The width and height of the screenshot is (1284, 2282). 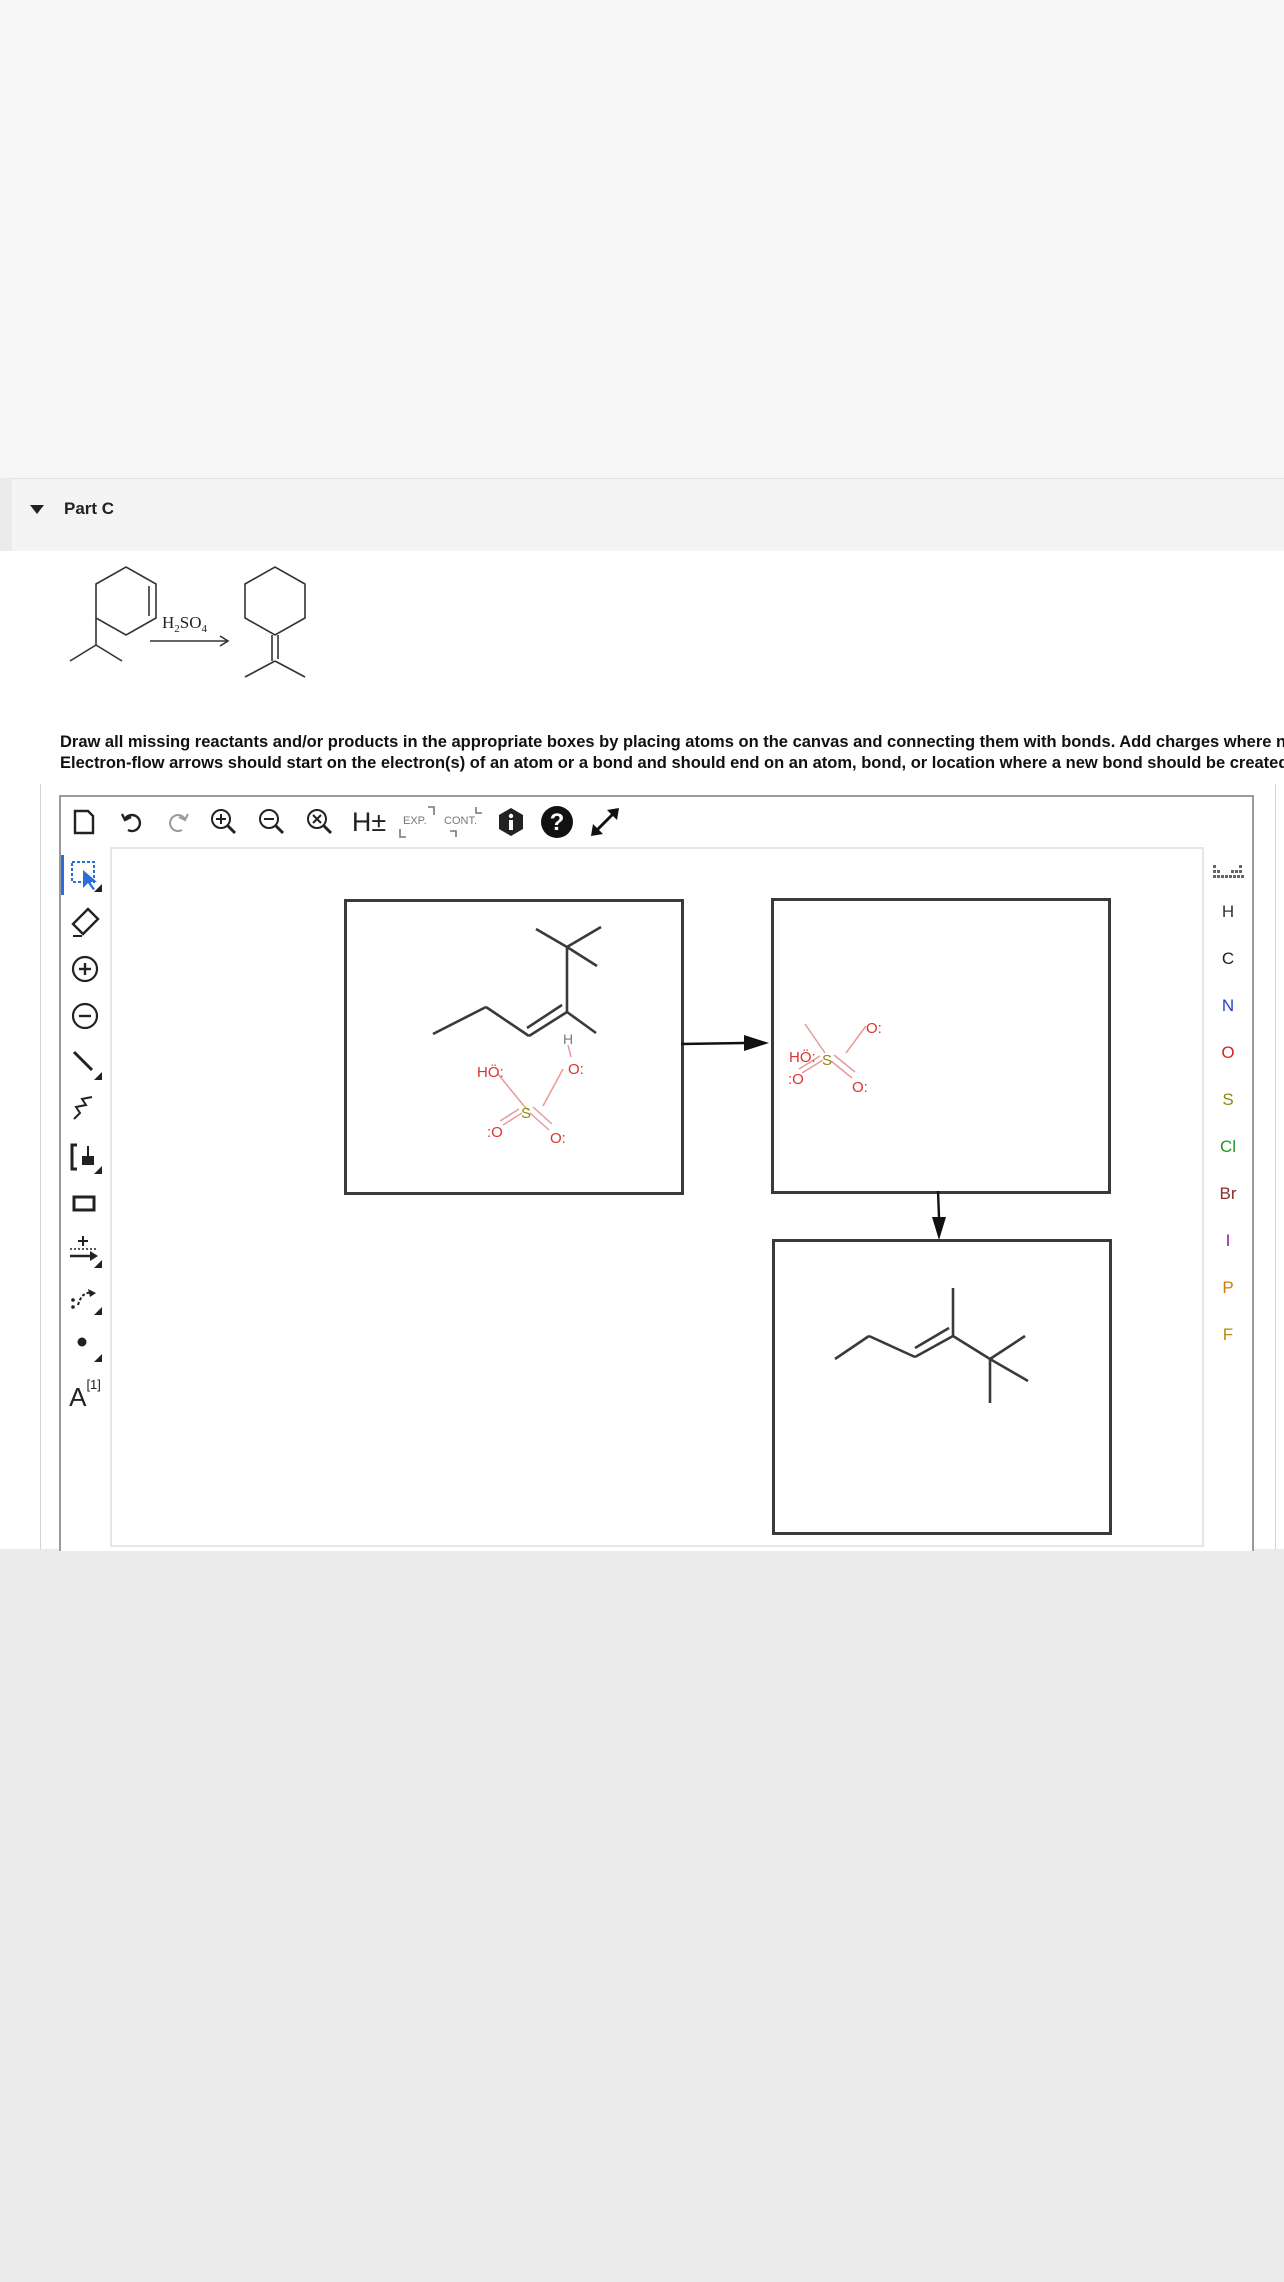 I want to click on fullscreen-icon, so click(x=605, y=822).